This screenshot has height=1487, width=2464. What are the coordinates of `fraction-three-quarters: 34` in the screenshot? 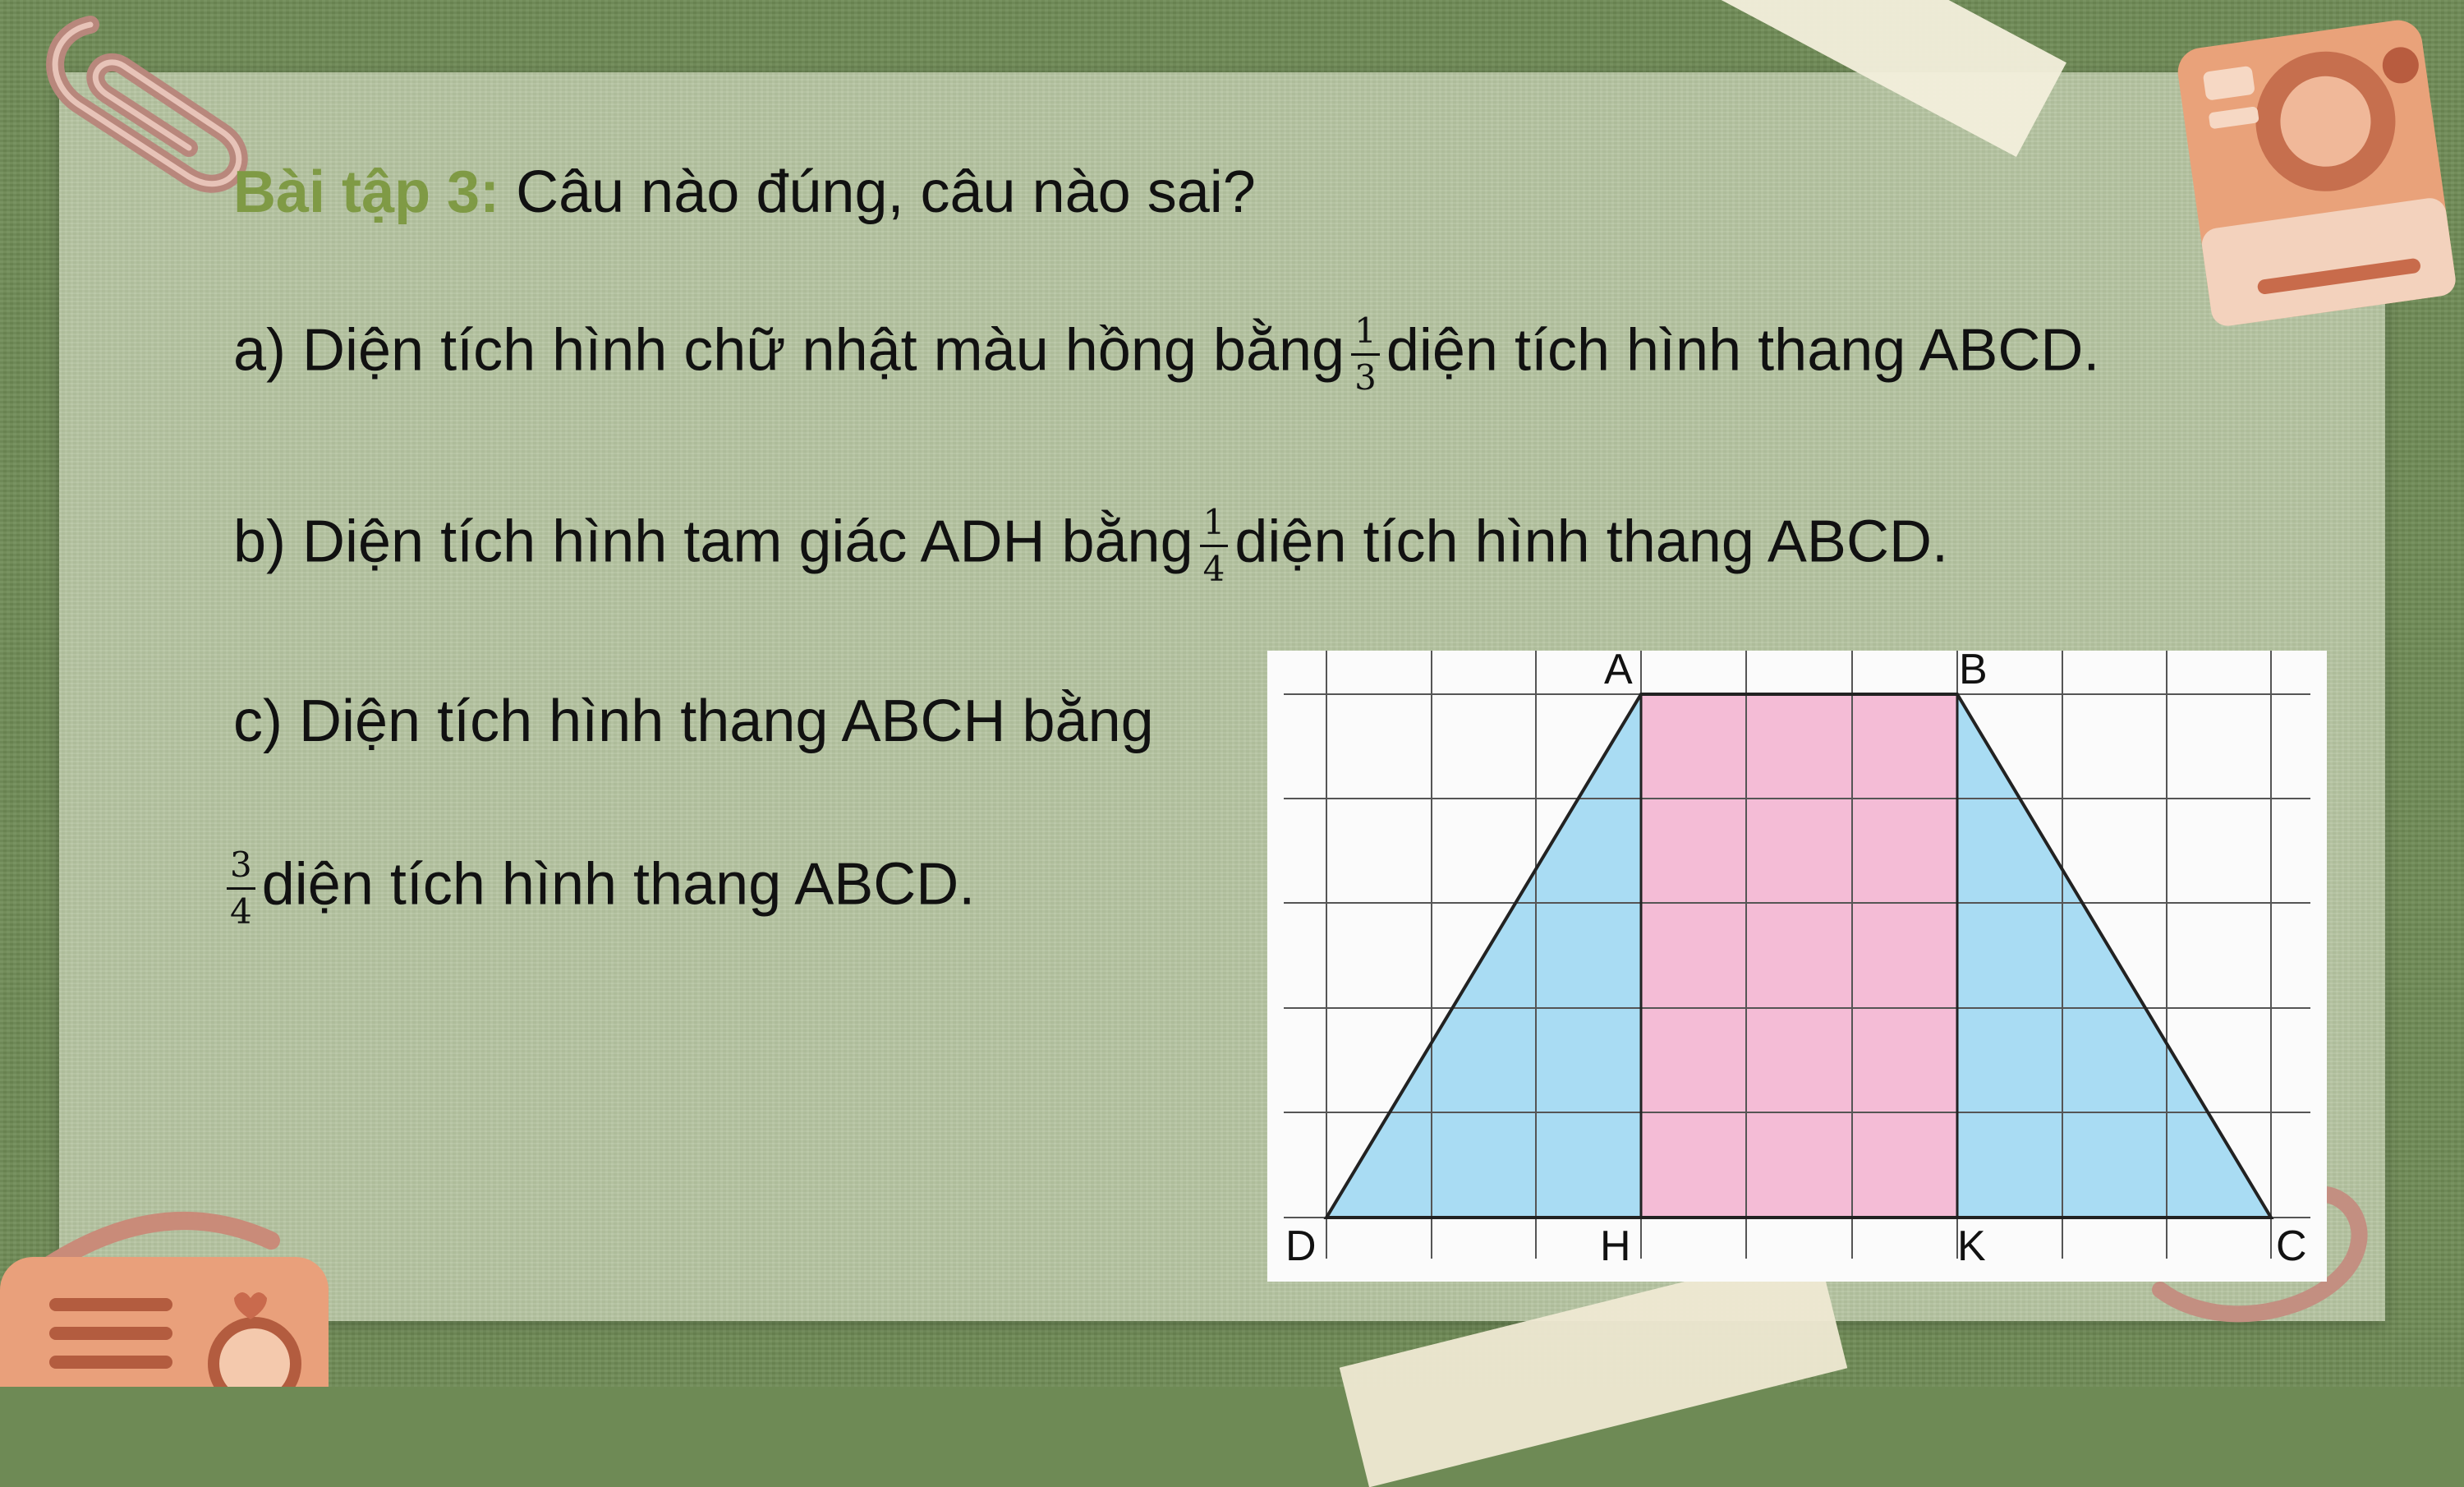 It's located at (241, 888).